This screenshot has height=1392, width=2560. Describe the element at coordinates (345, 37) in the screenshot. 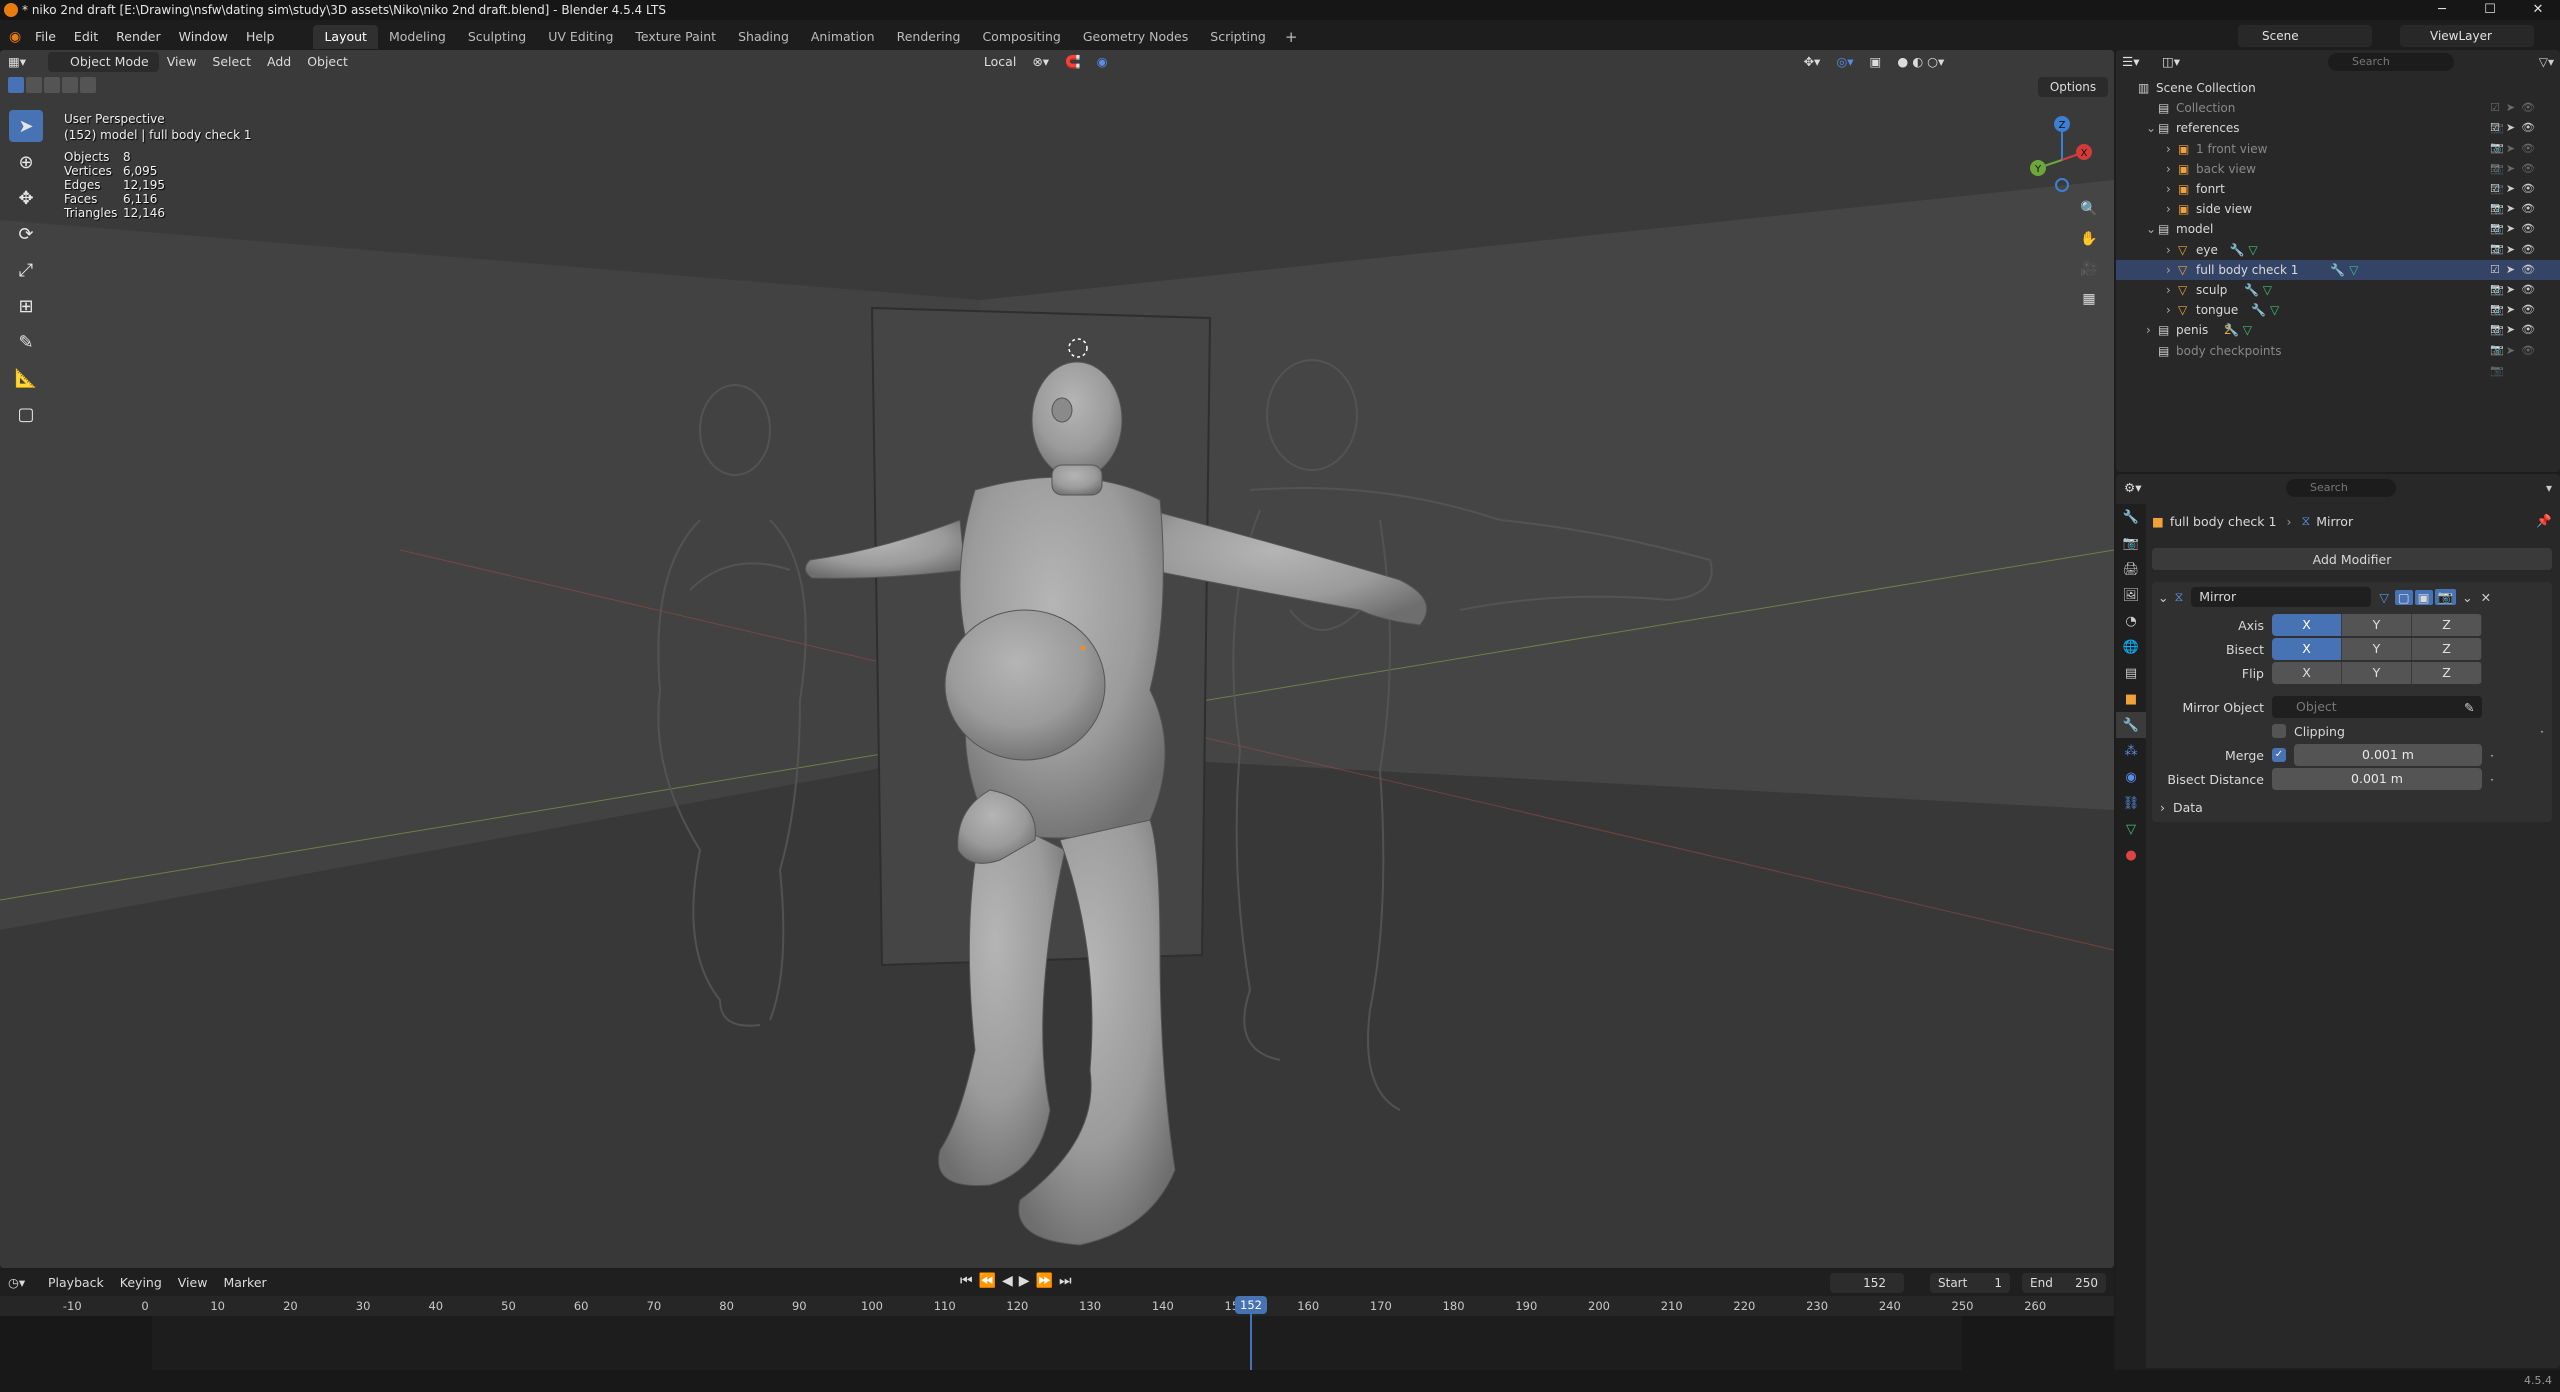

I see `tab-layout: Layout` at that location.